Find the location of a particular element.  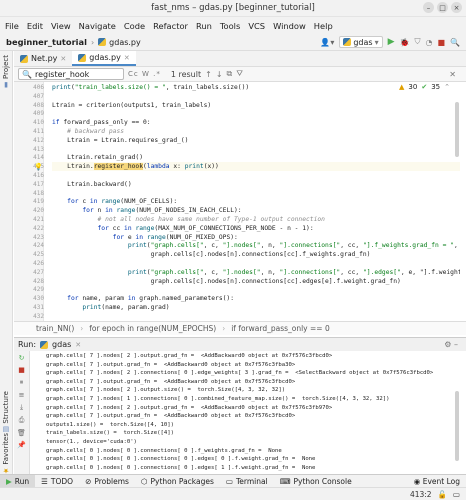

event-log-button: ◉ Event Log is located at coordinates (437, 481).